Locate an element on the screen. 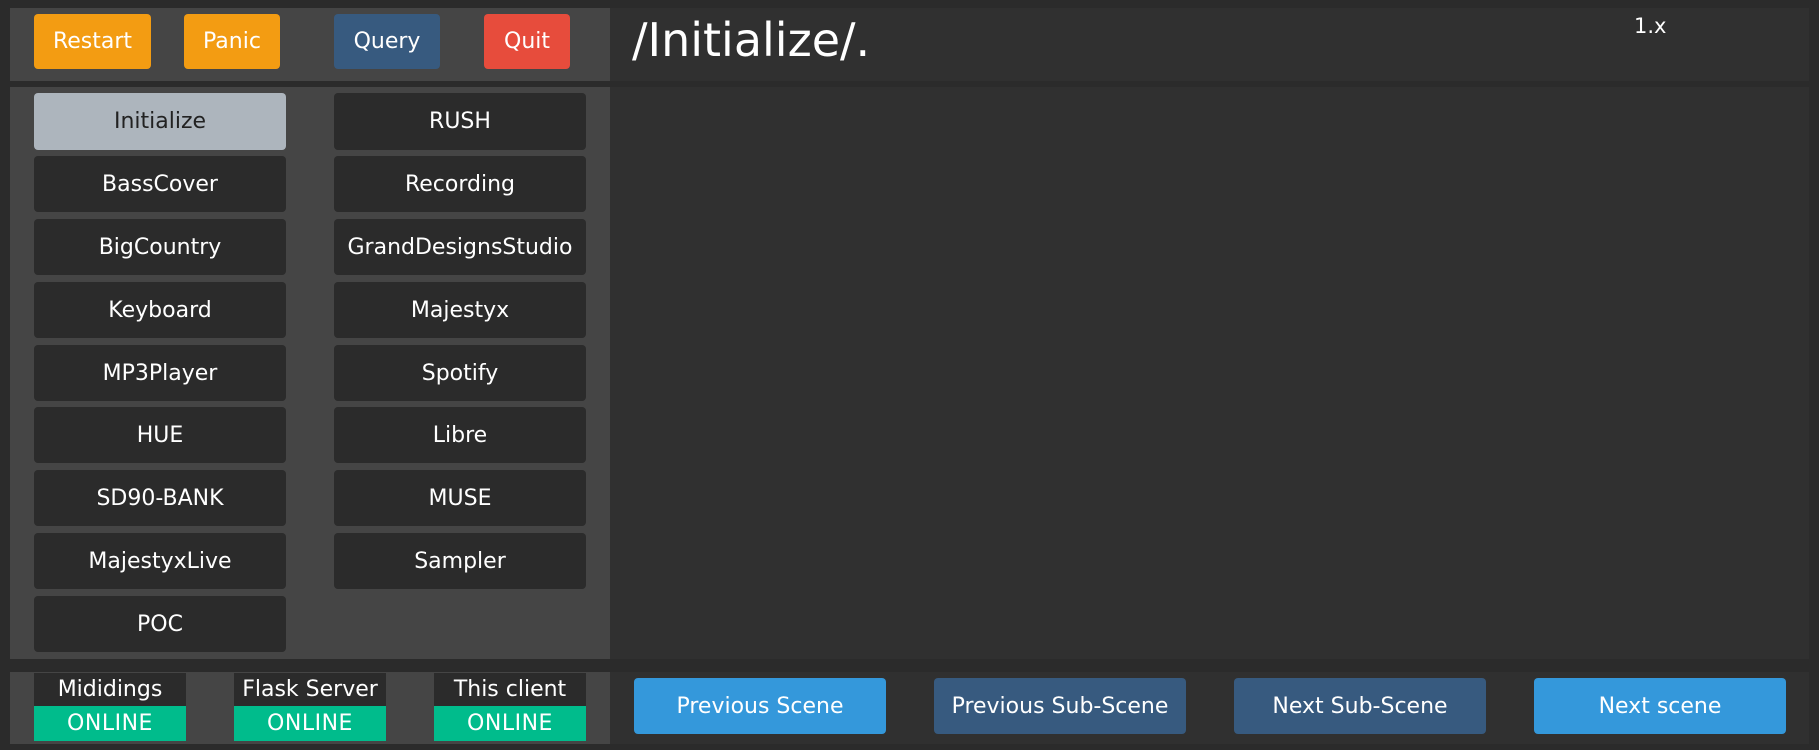  scene-button-rush: RUSH is located at coordinates (460, 121).